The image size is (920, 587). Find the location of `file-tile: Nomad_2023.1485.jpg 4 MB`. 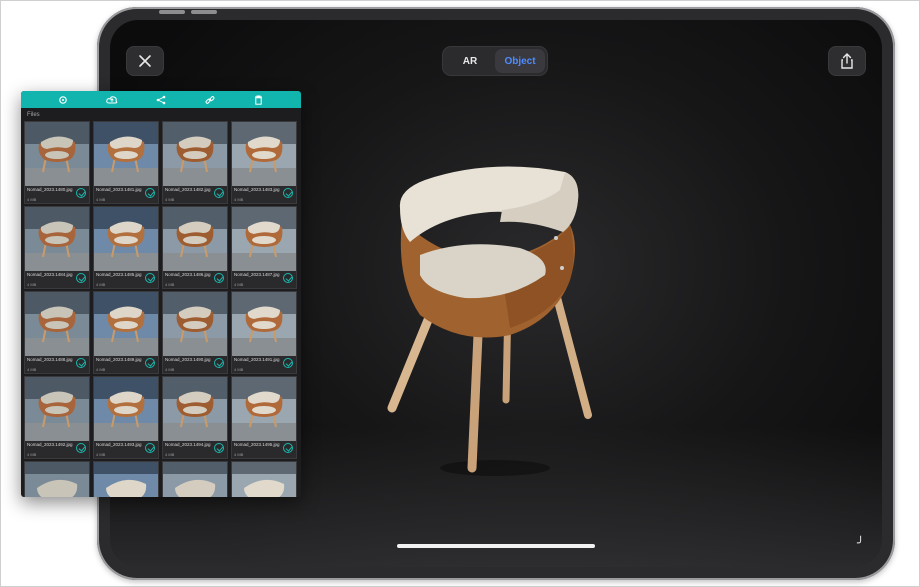

file-tile: Nomad_2023.1485.jpg 4 MB is located at coordinates (126, 247).